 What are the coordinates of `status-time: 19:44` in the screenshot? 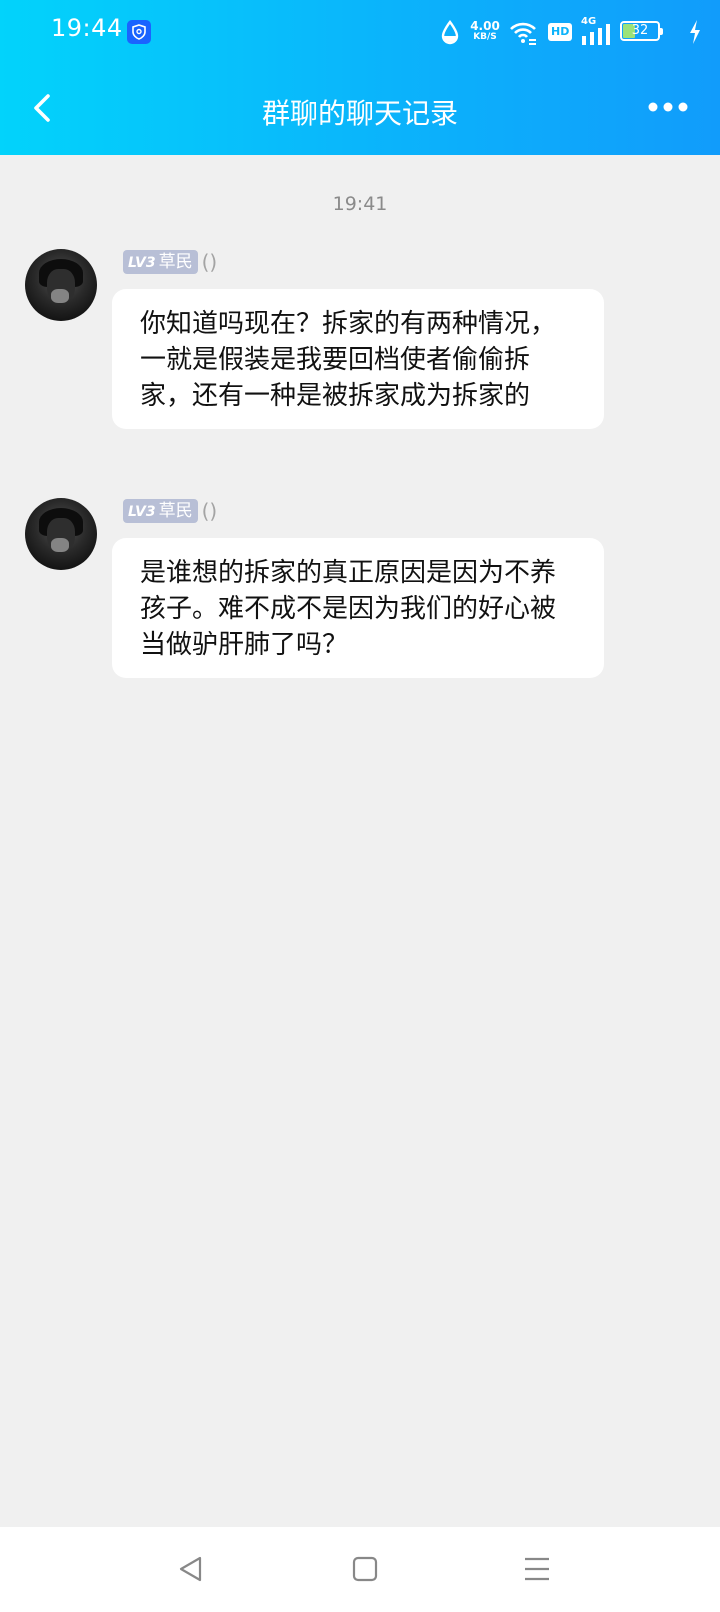 It's located at (87, 28).